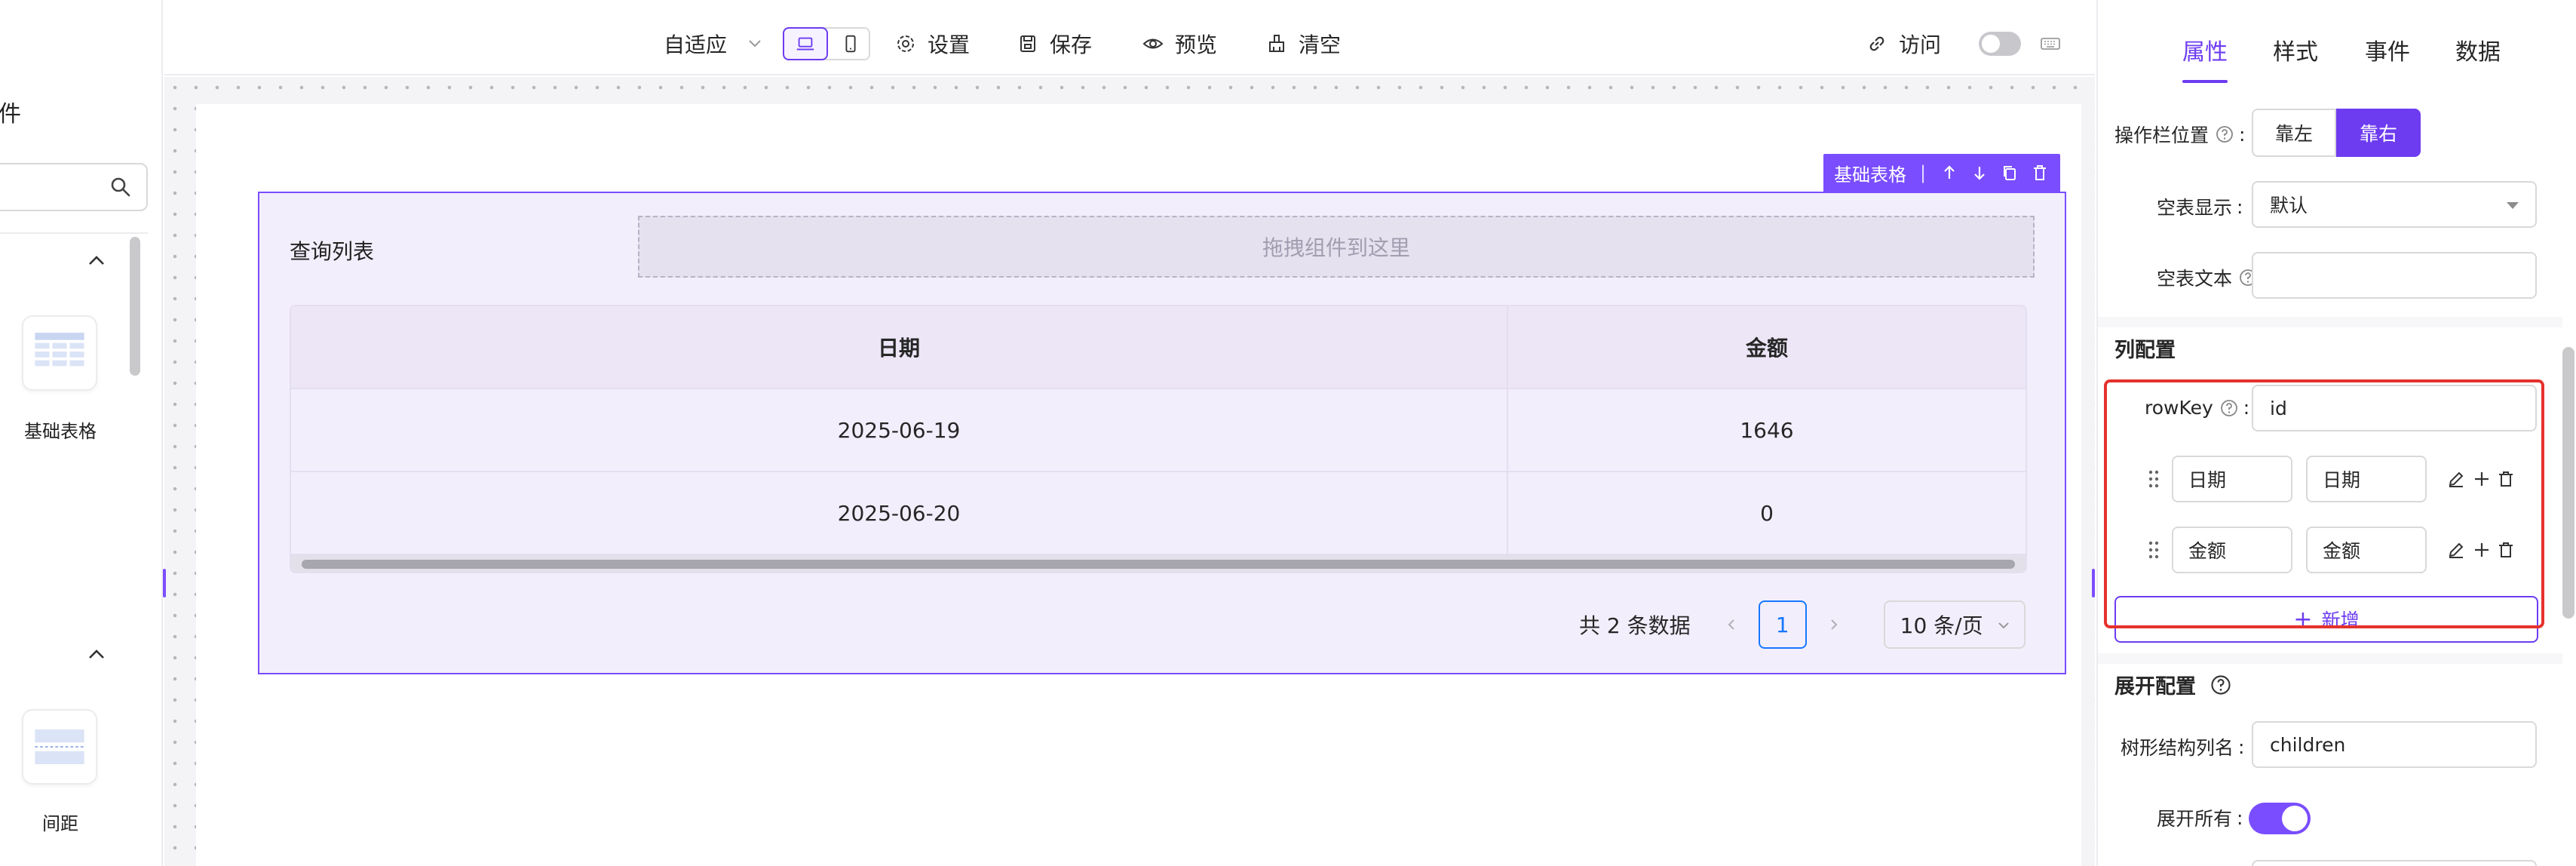 The height and width of the screenshot is (866, 2576). Describe the element at coordinates (1941, 625) in the screenshot. I see `page-size-value: 10 条/页` at that location.